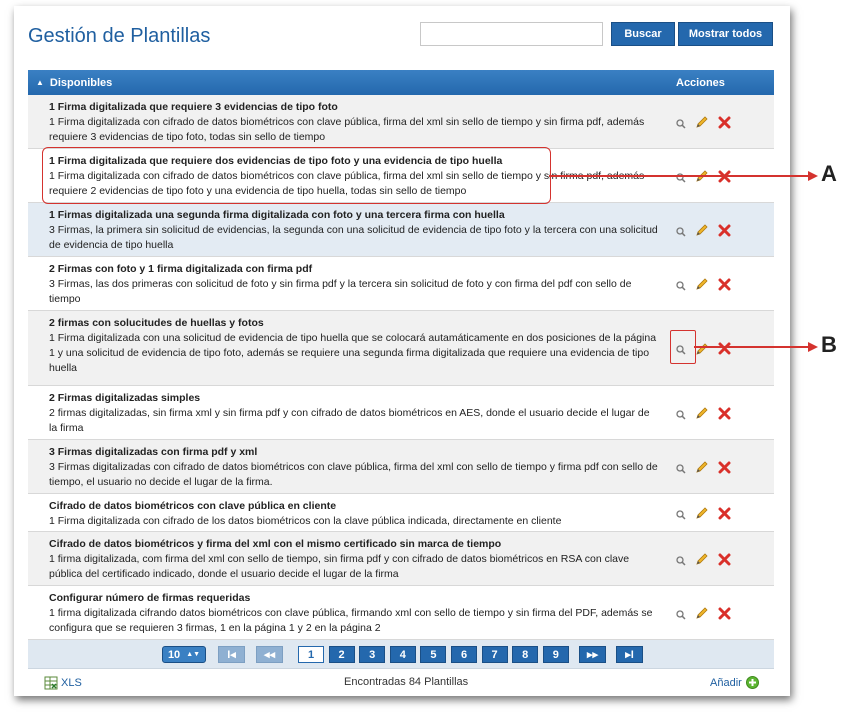 This screenshot has width=862, height=720. I want to click on add-label: Añadir, so click(726, 682).